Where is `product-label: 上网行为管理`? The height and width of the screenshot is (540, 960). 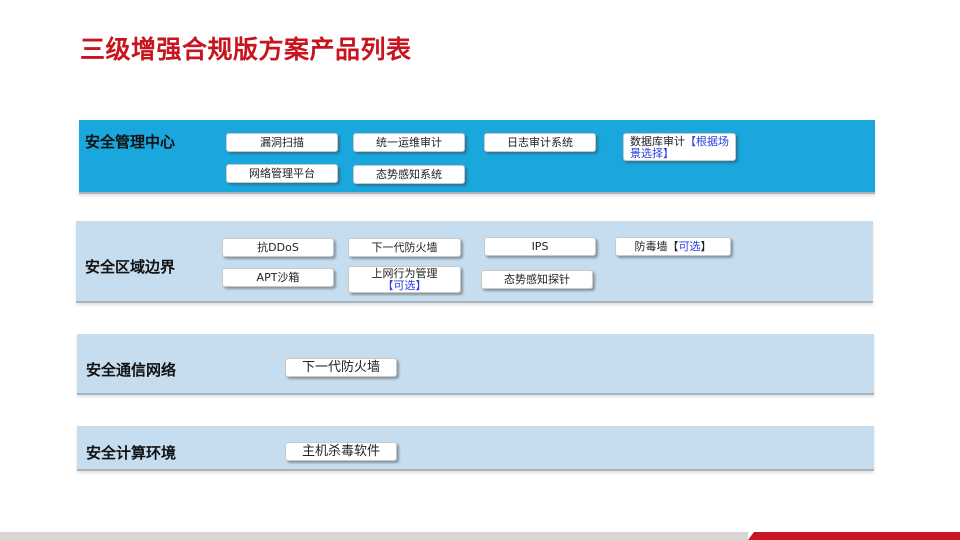 product-label: 上网行为管理 is located at coordinates (404, 273).